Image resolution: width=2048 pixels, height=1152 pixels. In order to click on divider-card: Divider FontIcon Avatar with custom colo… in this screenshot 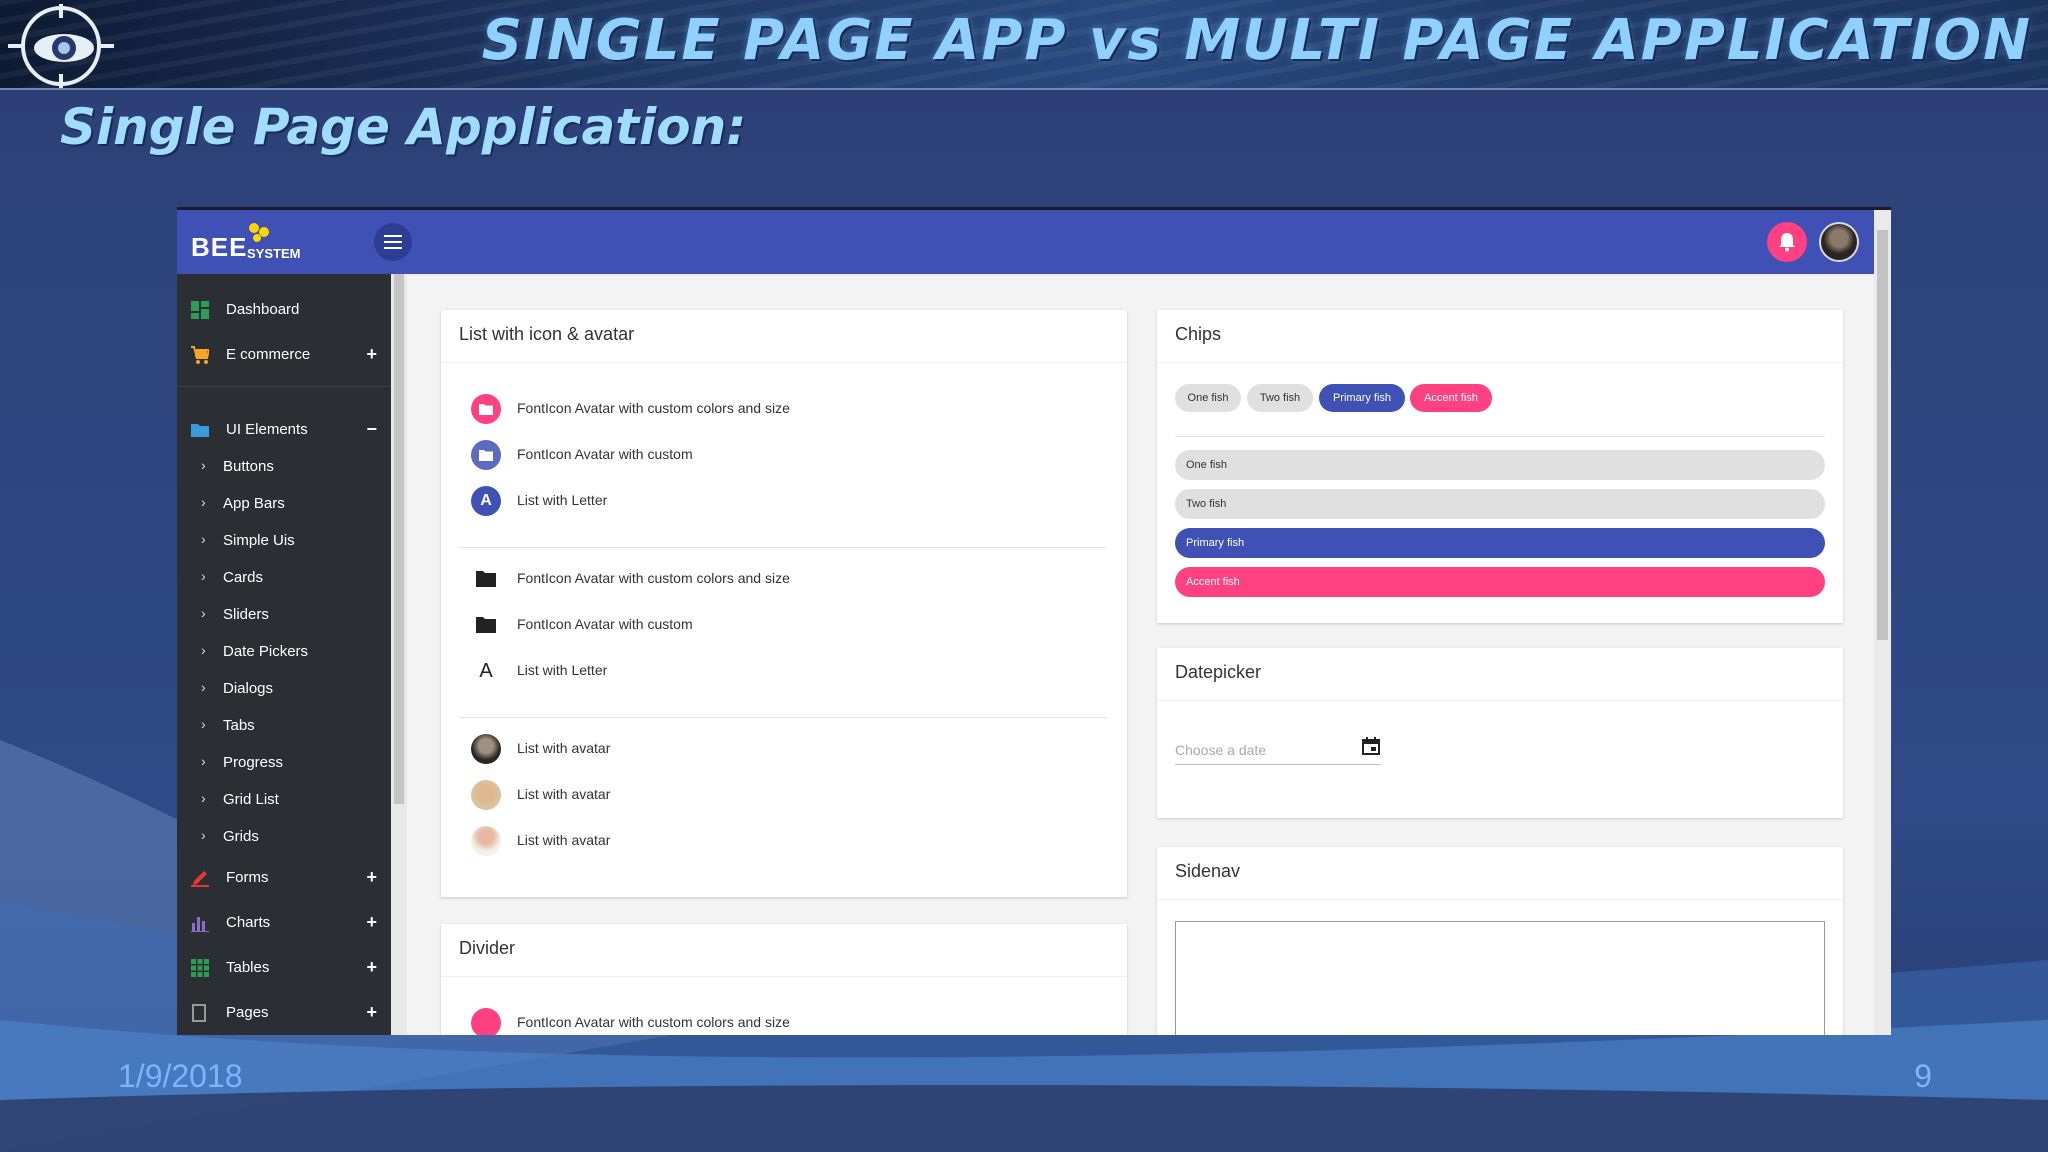, I will do `click(784, 979)`.